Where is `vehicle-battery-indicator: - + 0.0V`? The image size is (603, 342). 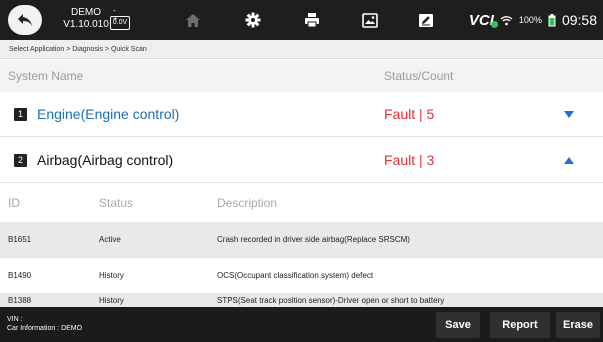
vehicle-battery-indicator: - + 0.0V is located at coordinates (120, 19).